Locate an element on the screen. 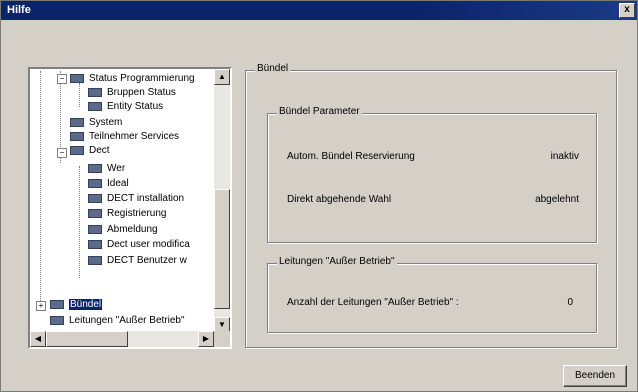 The image size is (638, 392). direct-dial-value: abgelehnt is located at coordinates (557, 199).